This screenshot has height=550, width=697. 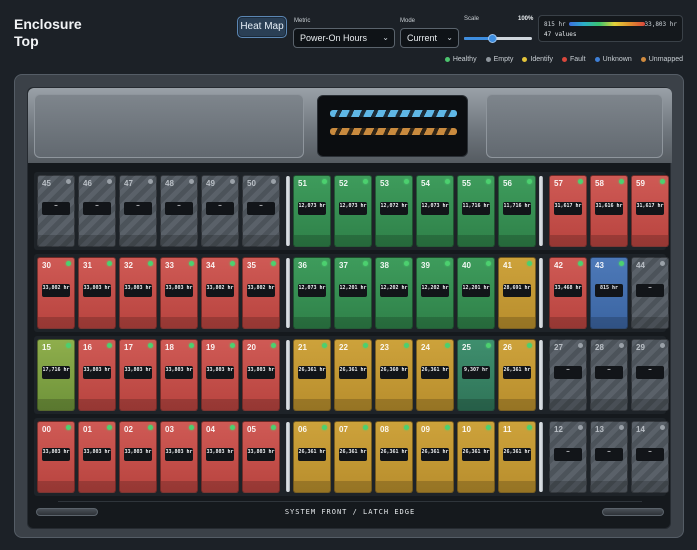 I want to click on drive-bay: 09 26,361 hr, so click(x=435, y=457).